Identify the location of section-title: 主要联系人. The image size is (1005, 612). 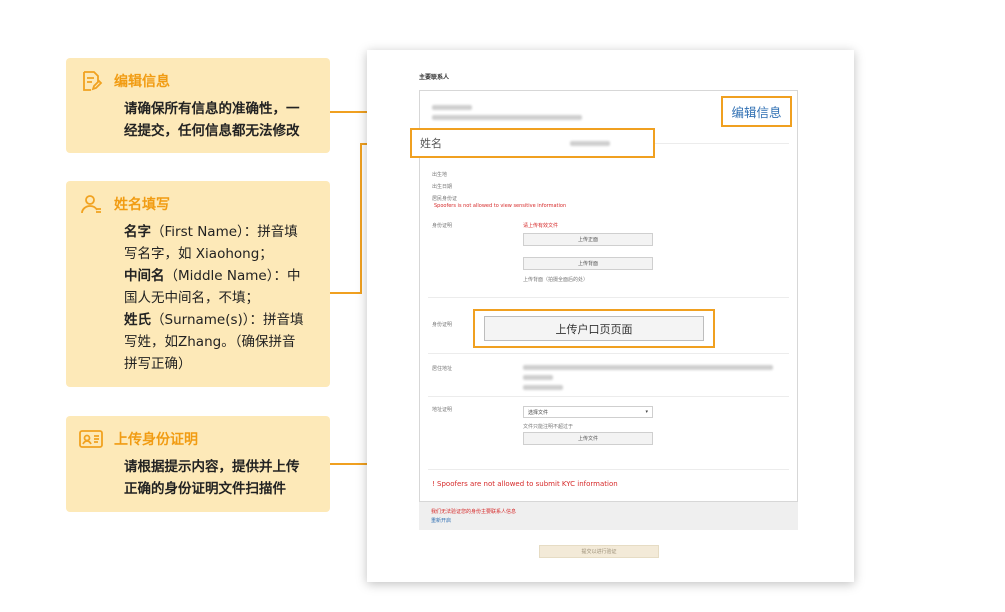
(434, 77).